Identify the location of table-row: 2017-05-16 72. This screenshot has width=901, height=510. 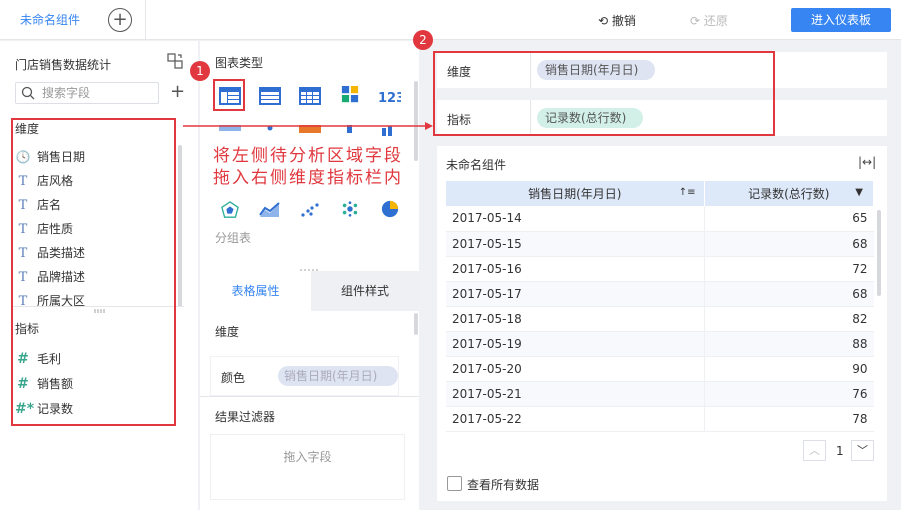
(660, 269).